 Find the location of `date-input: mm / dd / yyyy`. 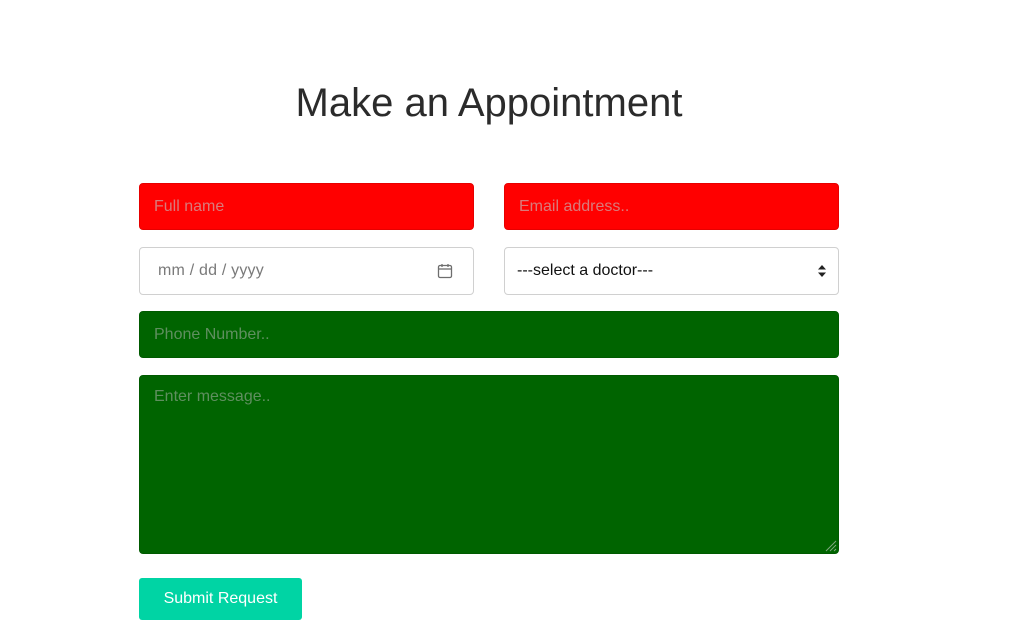

date-input: mm / dd / yyyy is located at coordinates (306, 271).